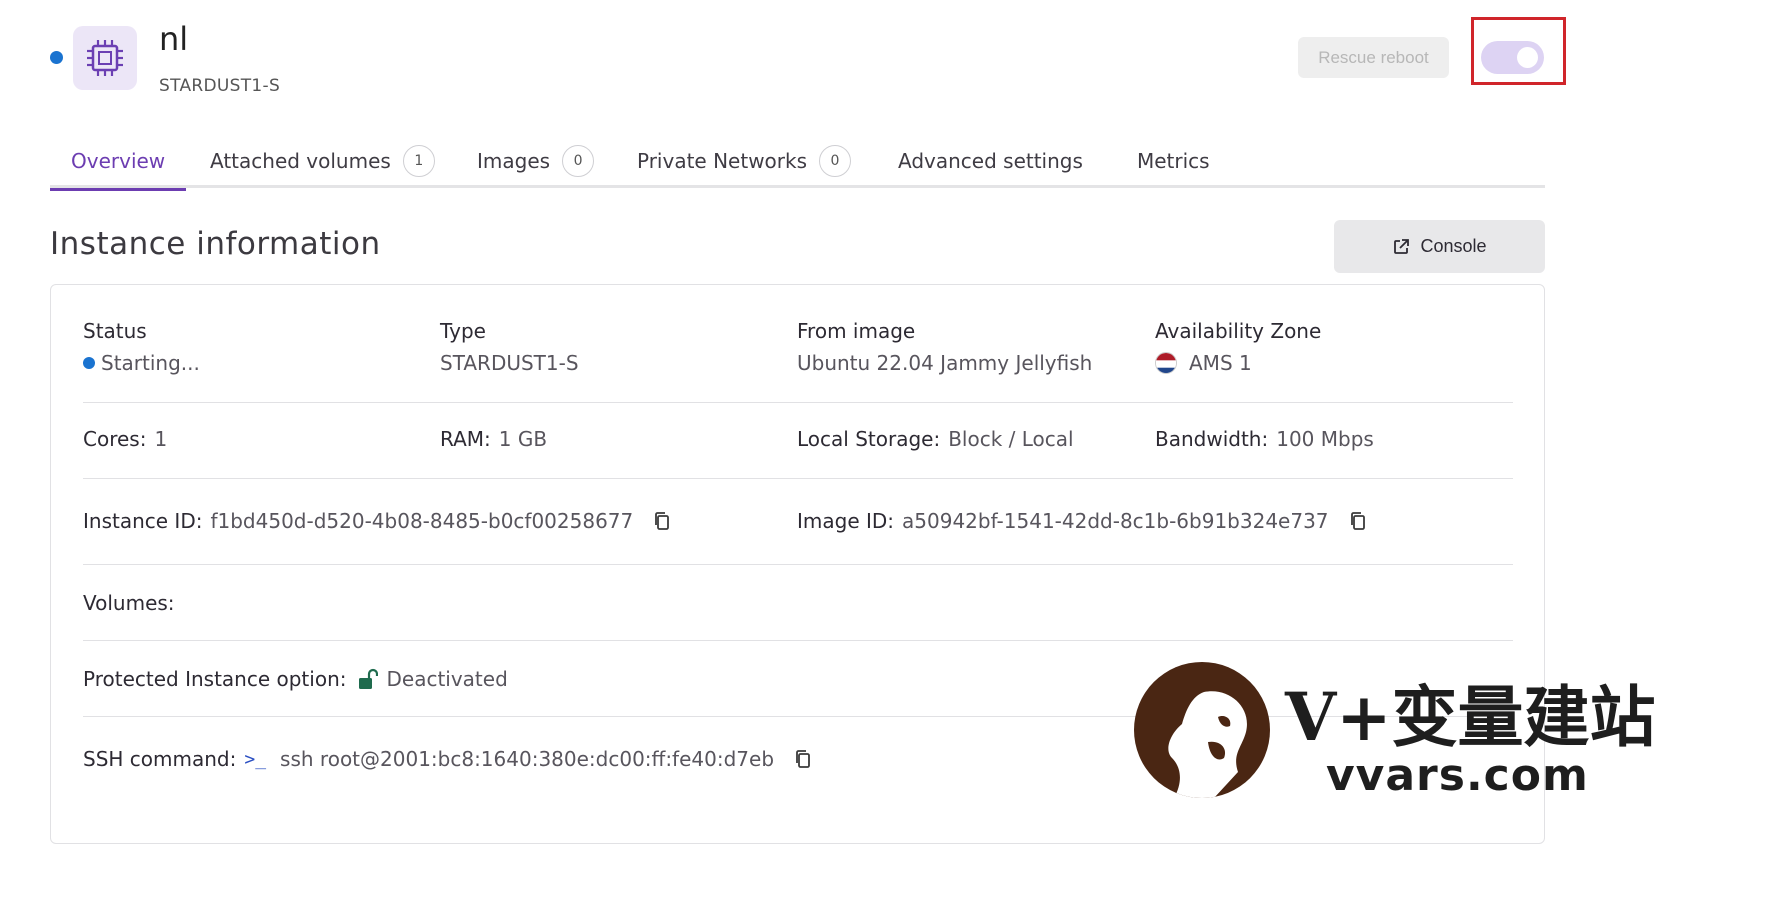  I want to click on instance-type-subtitle: STARDUST1-S, so click(220, 86).